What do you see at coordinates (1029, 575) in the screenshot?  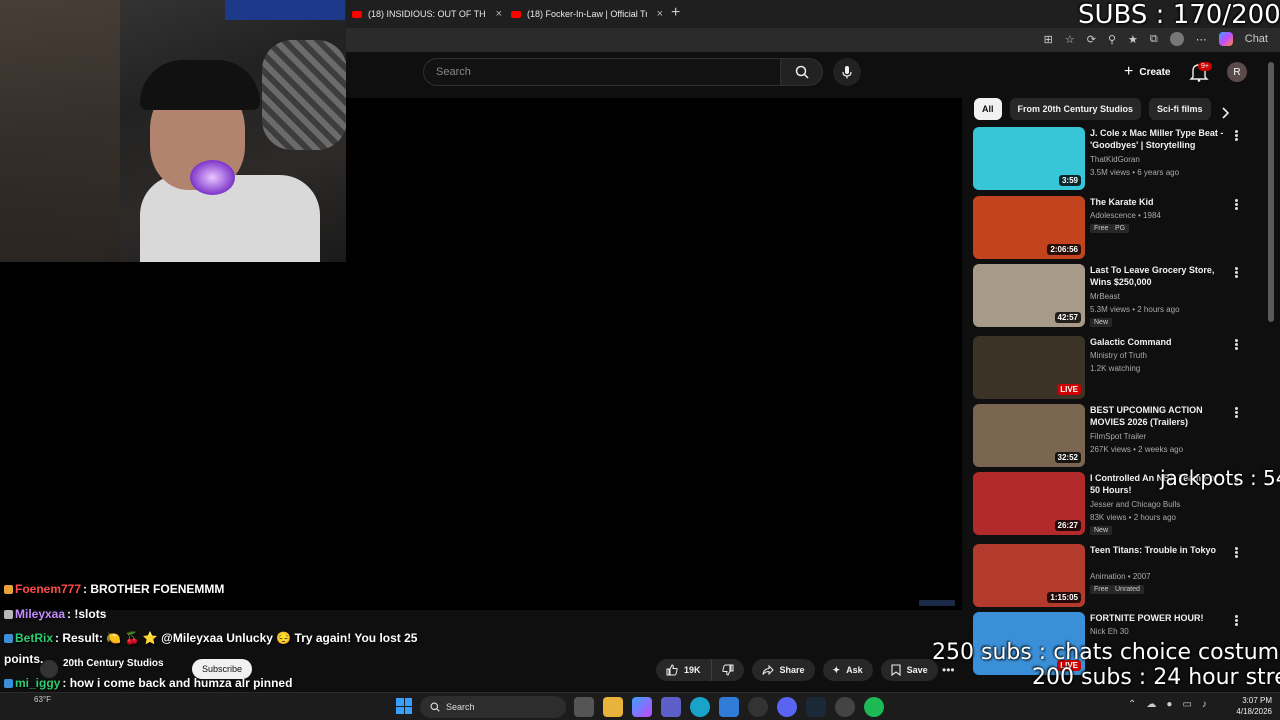 I see `video-thumbnail: 1:15:05` at bounding box center [1029, 575].